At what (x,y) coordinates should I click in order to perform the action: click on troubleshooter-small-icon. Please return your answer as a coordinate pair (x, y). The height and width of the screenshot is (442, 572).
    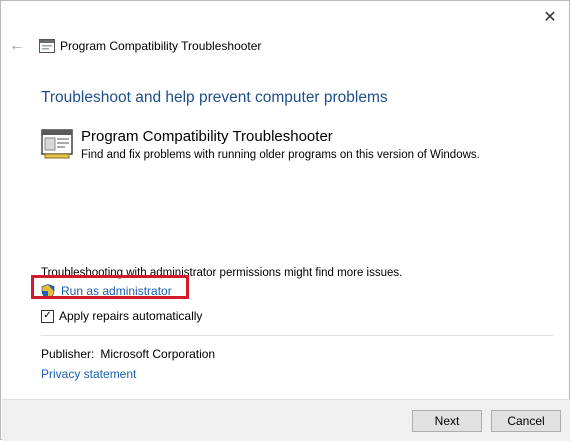
    Looking at the image, I should click on (47, 46).